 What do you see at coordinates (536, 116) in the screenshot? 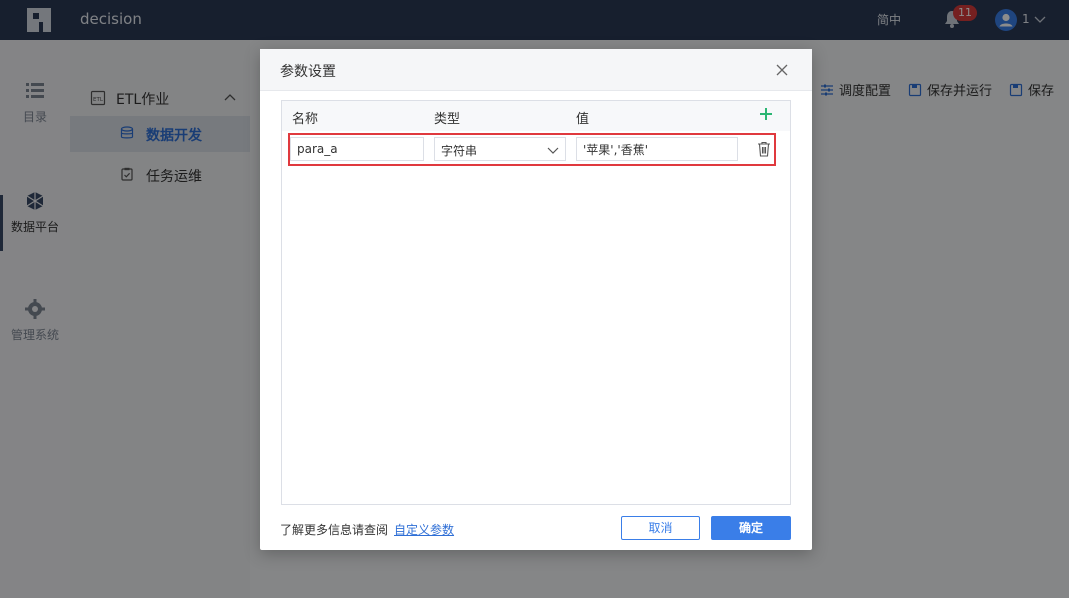
I see `table-header: 名称 类型 值` at bounding box center [536, 116].